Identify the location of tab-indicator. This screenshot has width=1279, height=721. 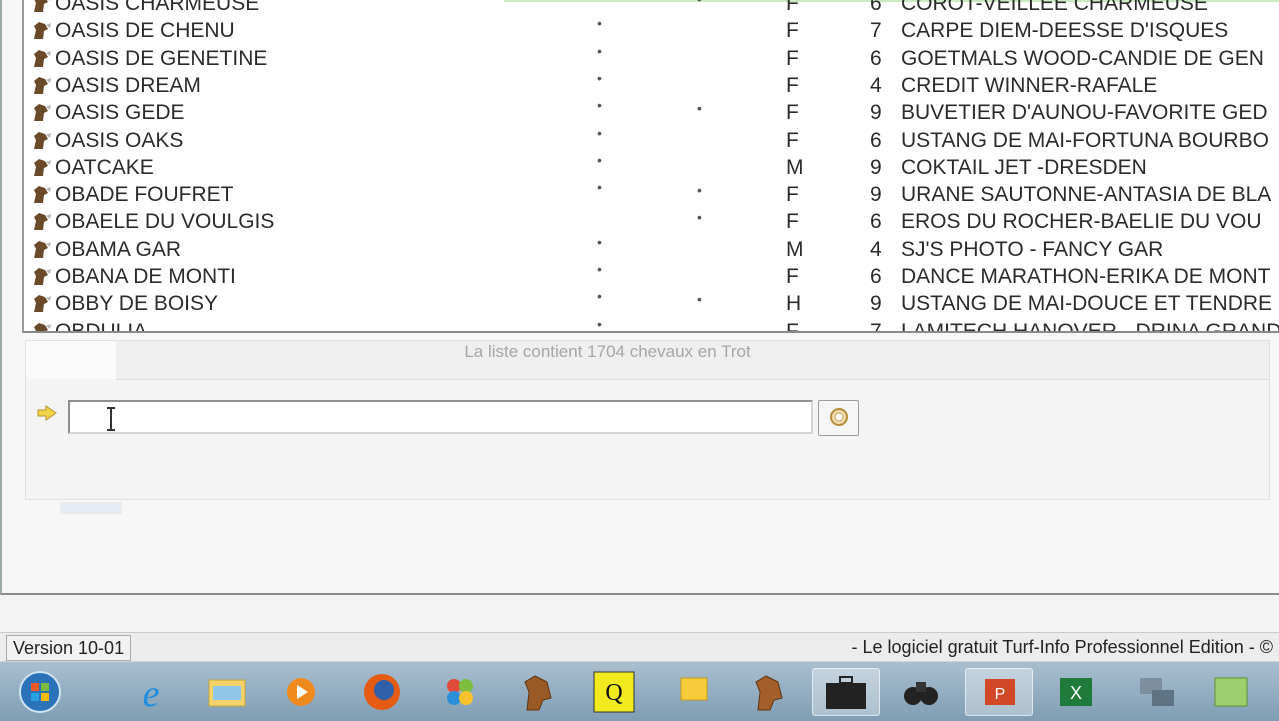
(91, 508).